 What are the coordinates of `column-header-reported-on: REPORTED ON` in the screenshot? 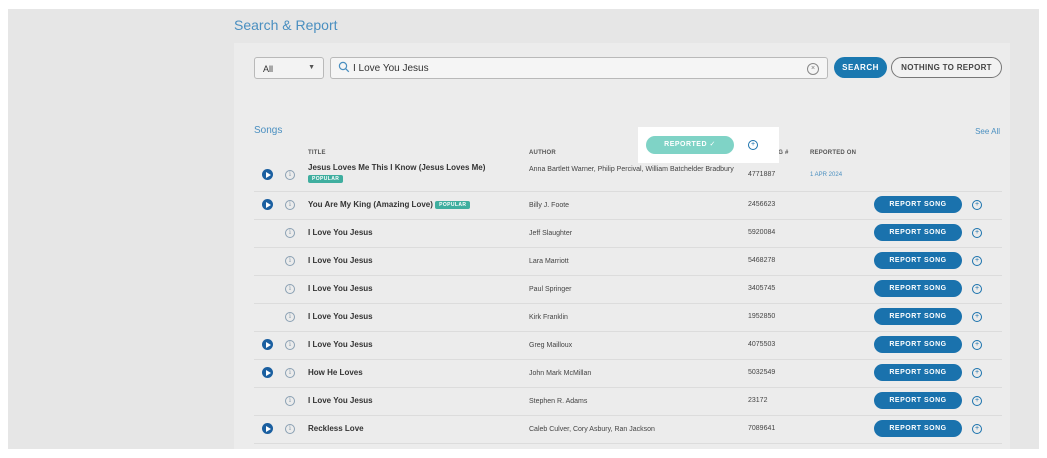 It's located at (833, 153).